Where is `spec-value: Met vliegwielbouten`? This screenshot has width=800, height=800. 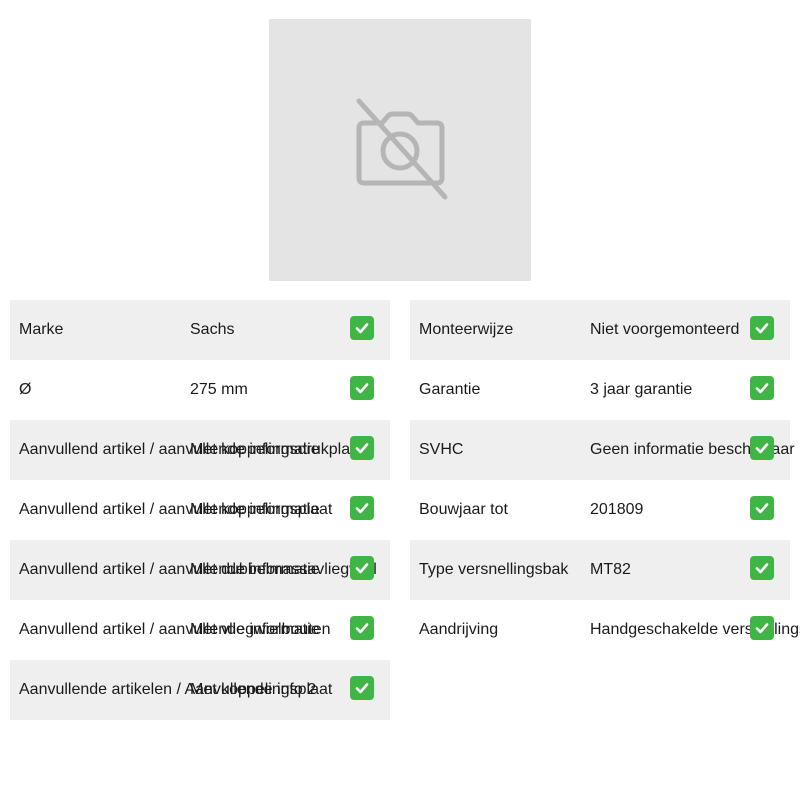
spec-value: Met vliegwielbouten is located at coordinates (260, 629).